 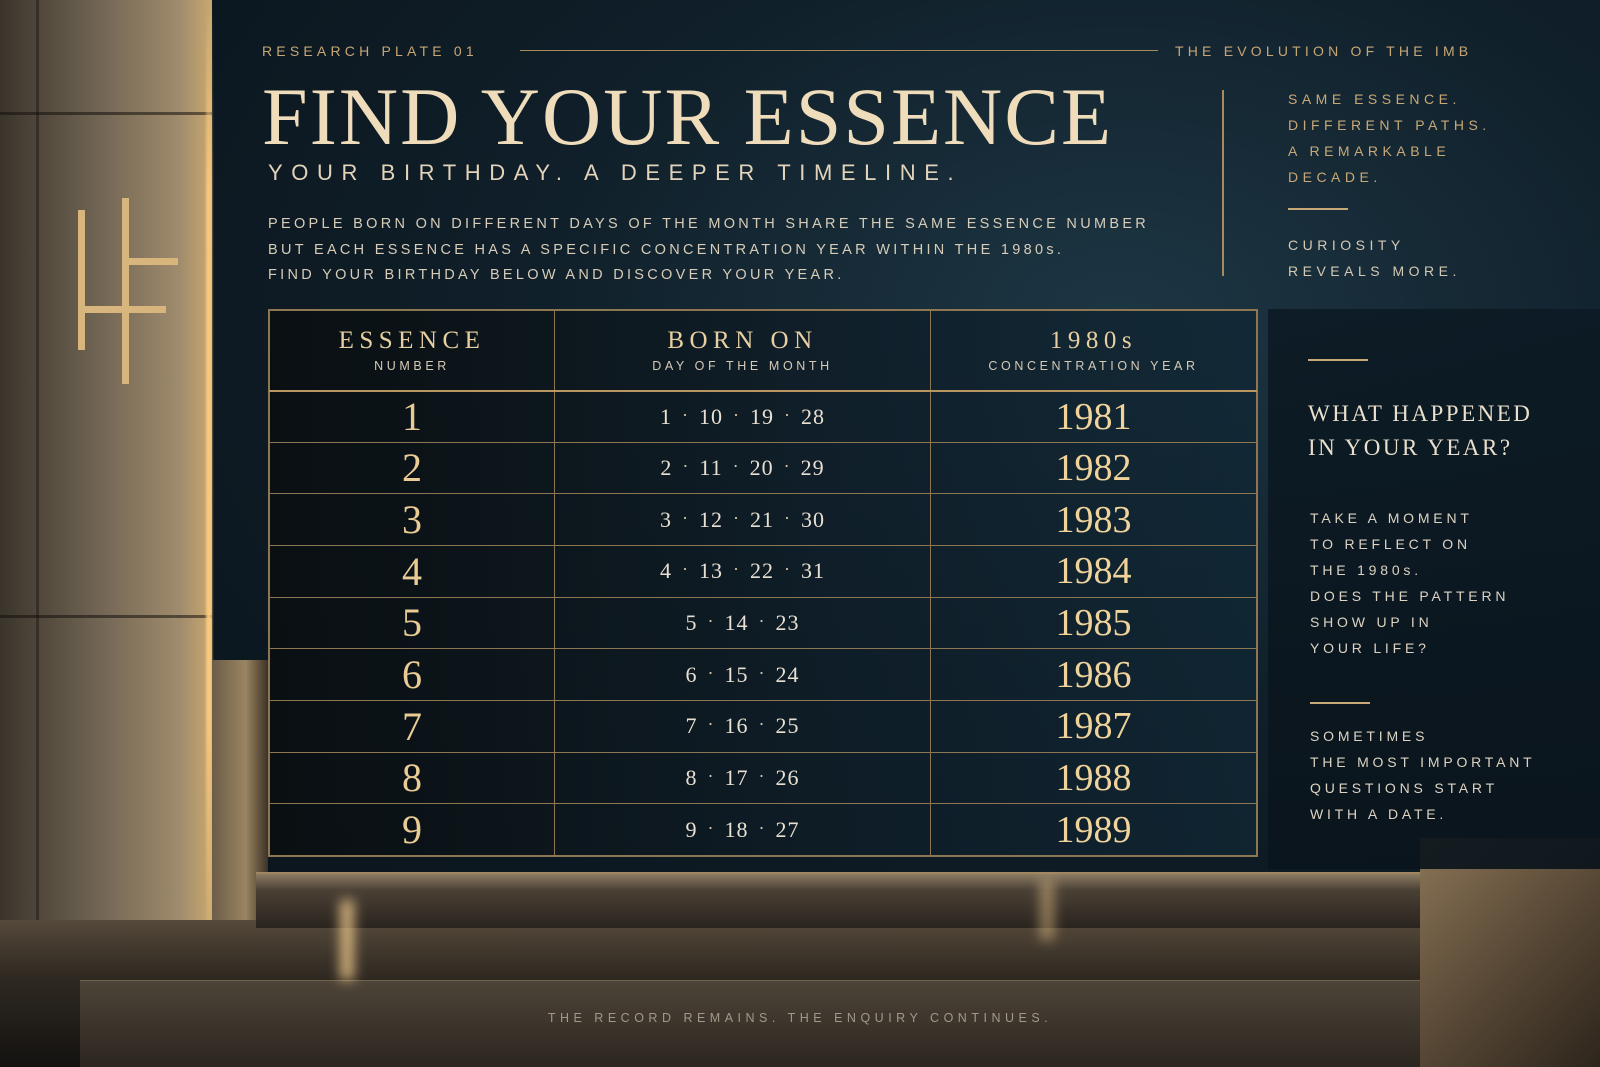 I want to click on header-sub: CONCENTRATION YEAR, so click(x=1093, y=366).